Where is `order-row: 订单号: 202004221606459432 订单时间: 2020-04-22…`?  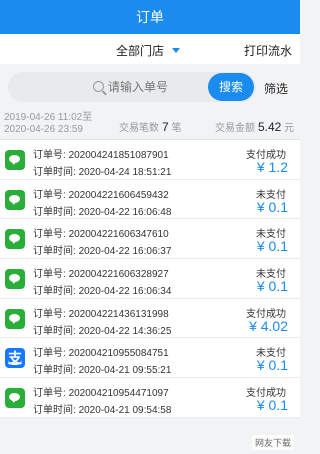 order-row: 订单号: 202004221606459432 订单时间: 2020-04-22… is located at coordinates (150, 200).